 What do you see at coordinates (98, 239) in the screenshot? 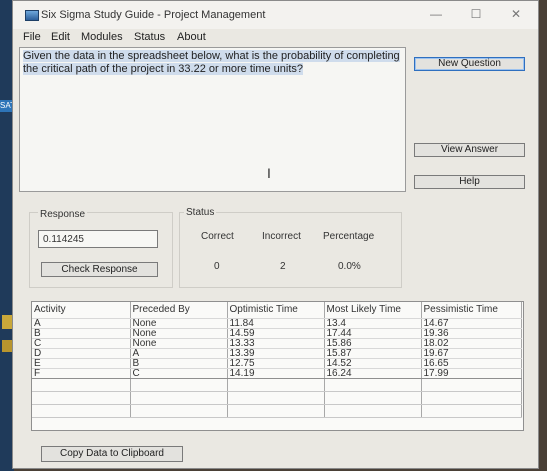
I see `response-input: 0.114245` at bounding box center [98, 239].